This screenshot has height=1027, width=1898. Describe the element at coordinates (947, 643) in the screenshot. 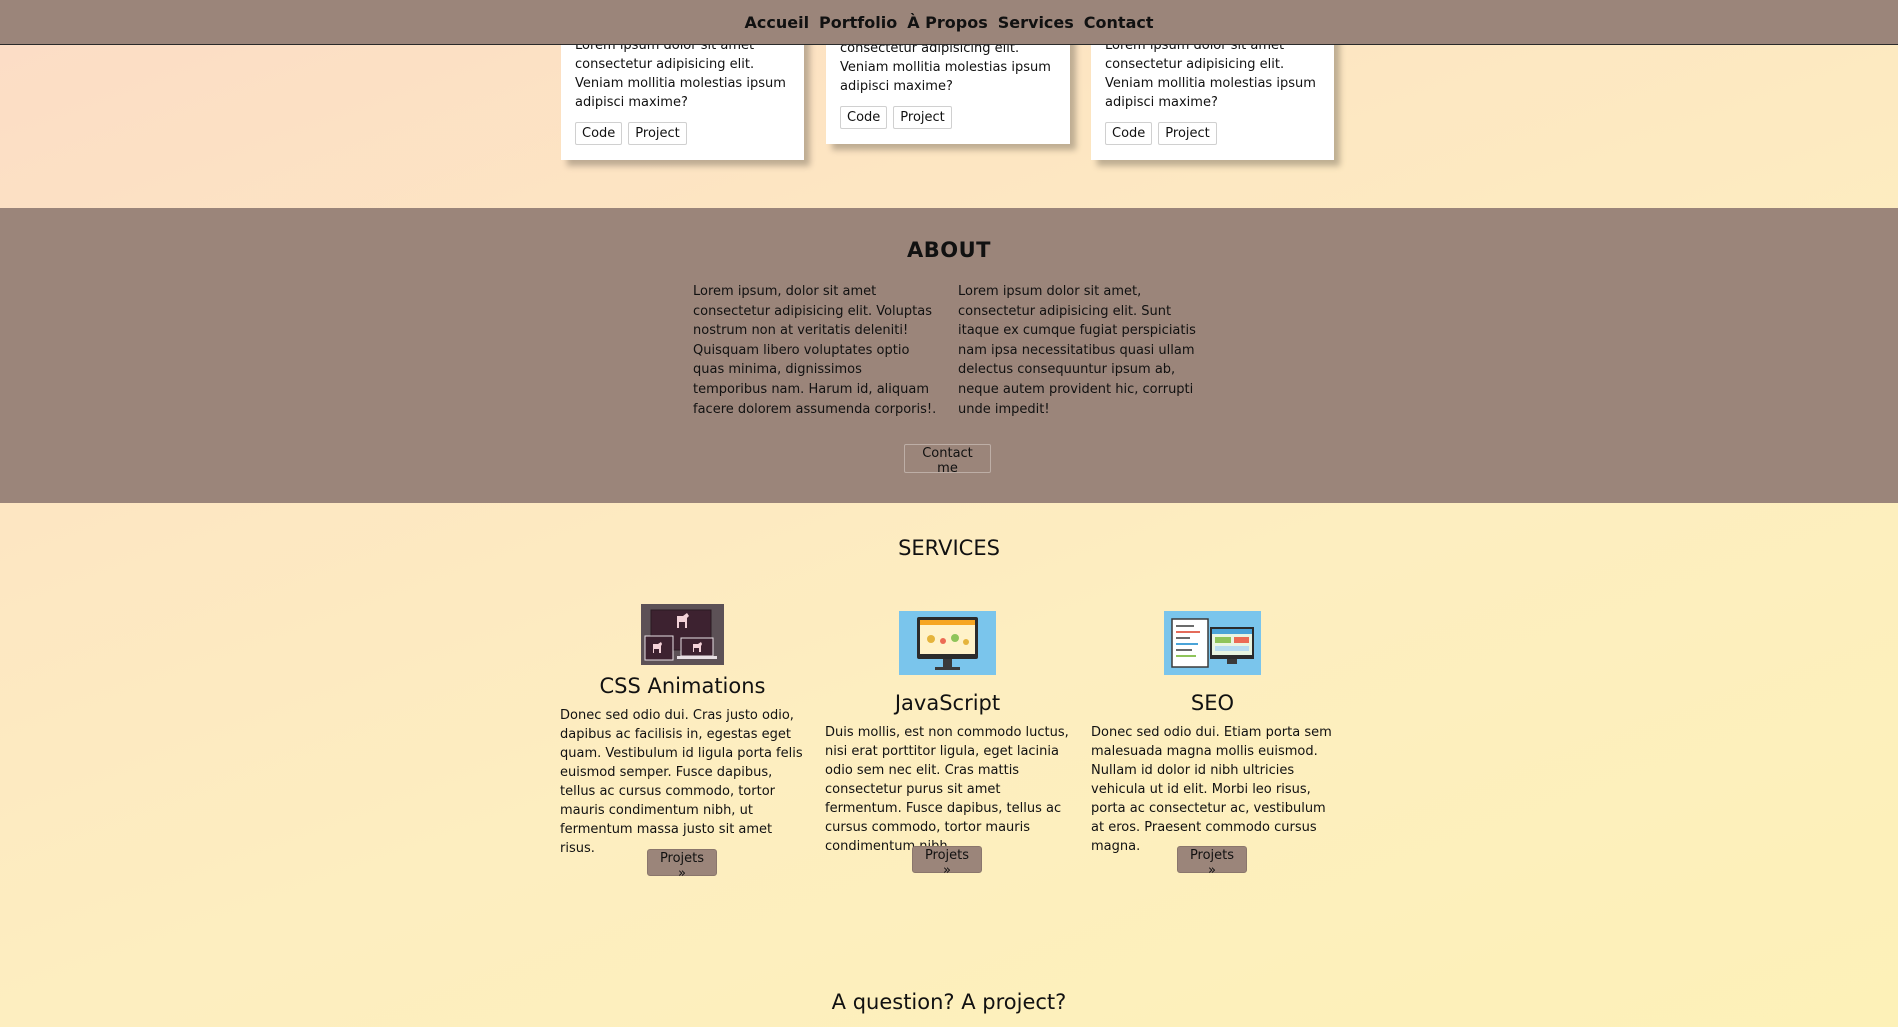

I see `monitor-dashboard-icon` at that location.